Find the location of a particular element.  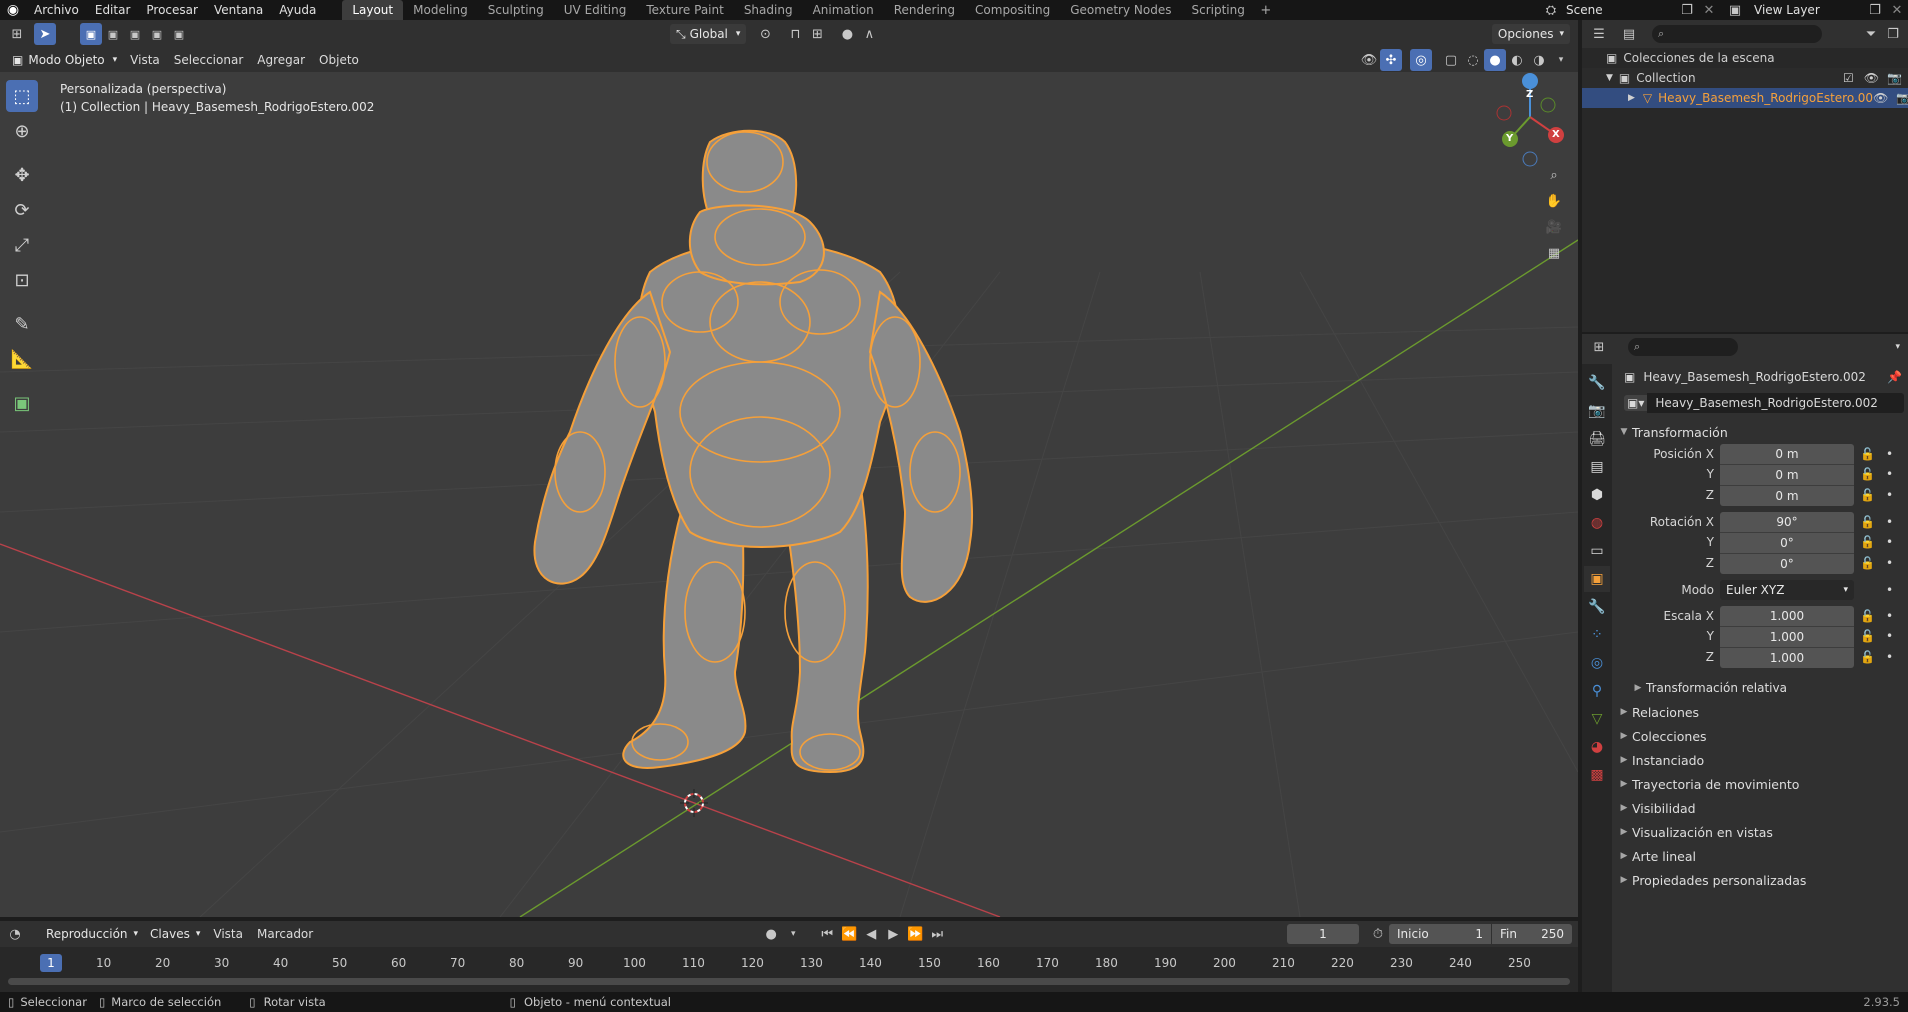

rotate-tool-icon: ⟳ is located at coordinates (22, 210).